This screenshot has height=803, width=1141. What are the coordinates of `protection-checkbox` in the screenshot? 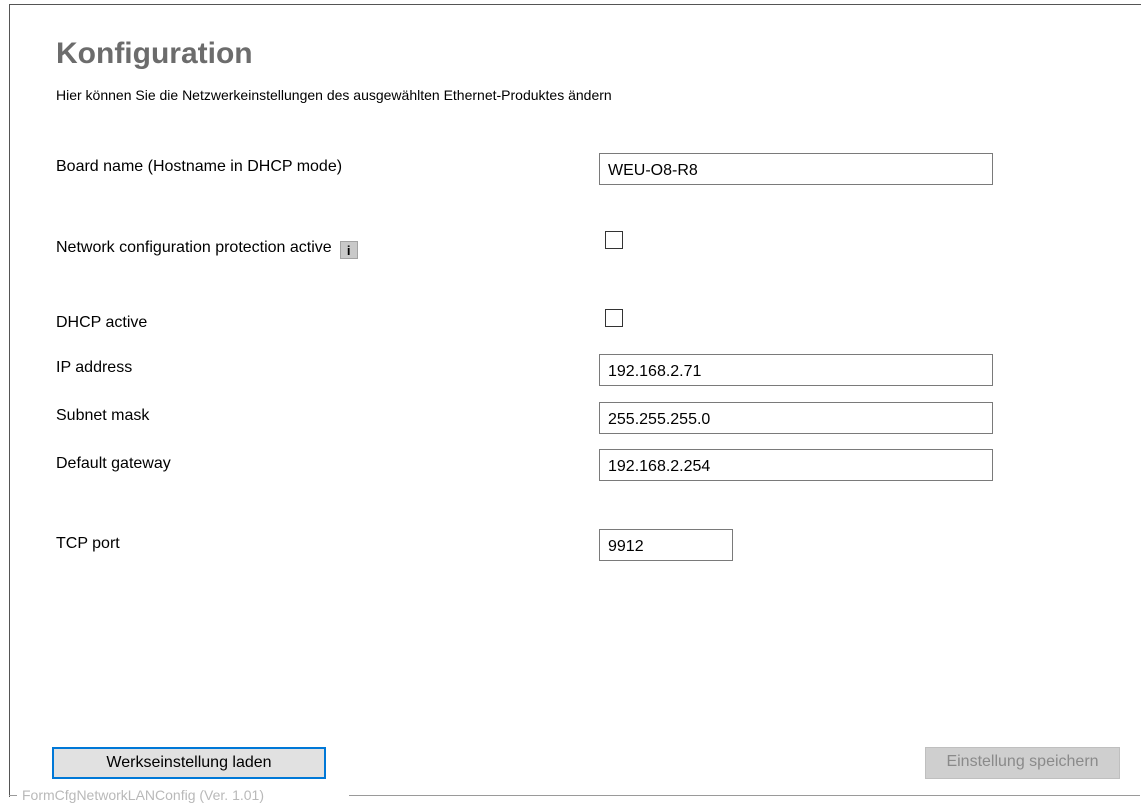 It's located at (614, 240).